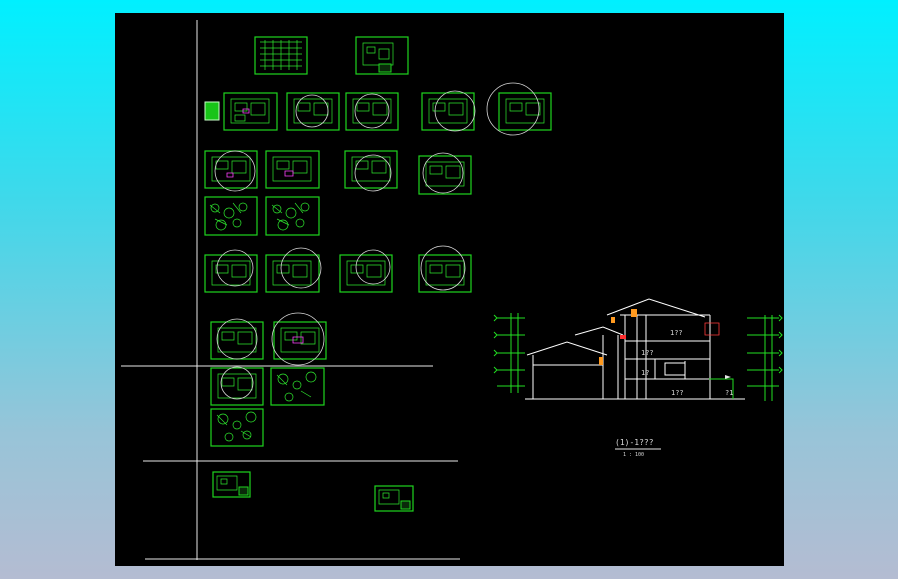 The height and width of the screenshot is (579, 898). I want to click on sheet-plan-h, so click(445, 269).